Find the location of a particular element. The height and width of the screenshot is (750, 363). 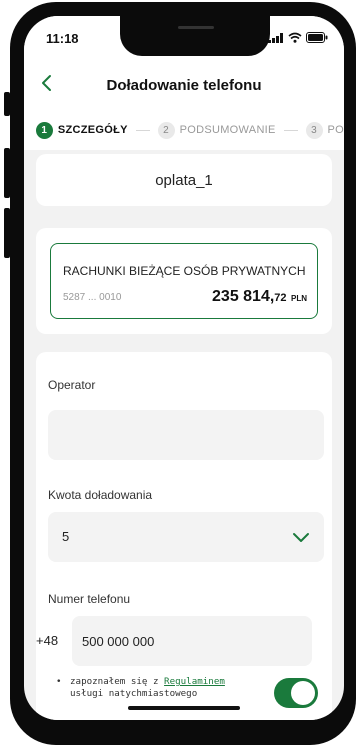

volume-down-button is located at coordinates (7, 233).